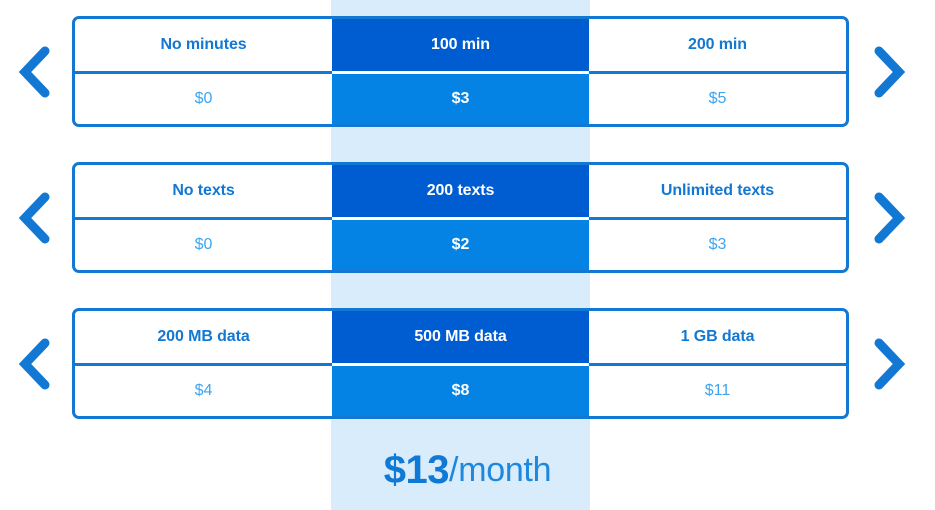  I want to click on option-label: No texts, so click(203, 191).